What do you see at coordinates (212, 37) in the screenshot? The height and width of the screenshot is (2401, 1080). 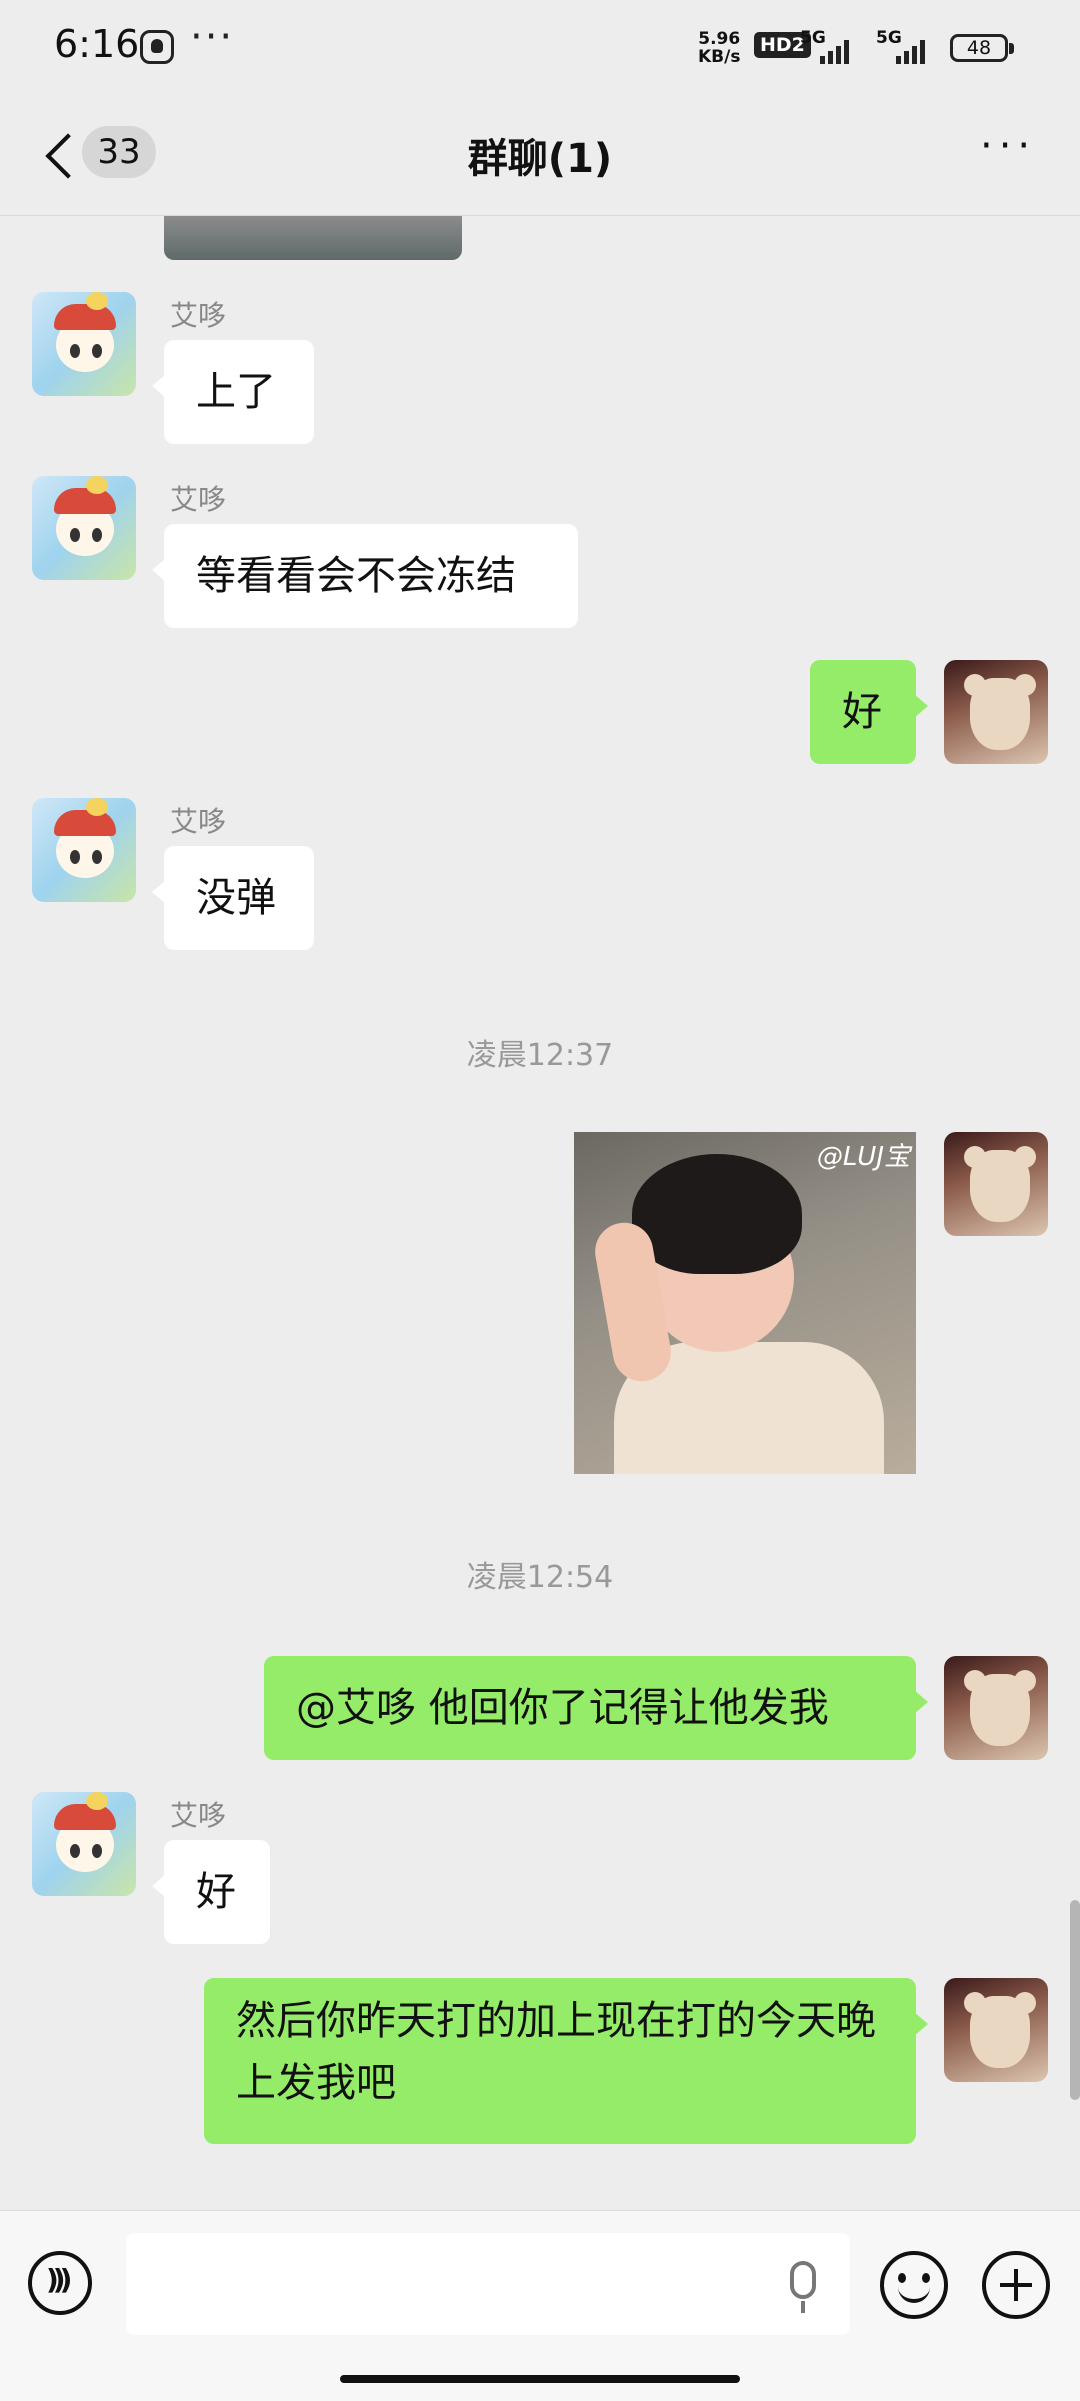 I see `more-notifications-icon: ···` at bounding box center [212, 37].